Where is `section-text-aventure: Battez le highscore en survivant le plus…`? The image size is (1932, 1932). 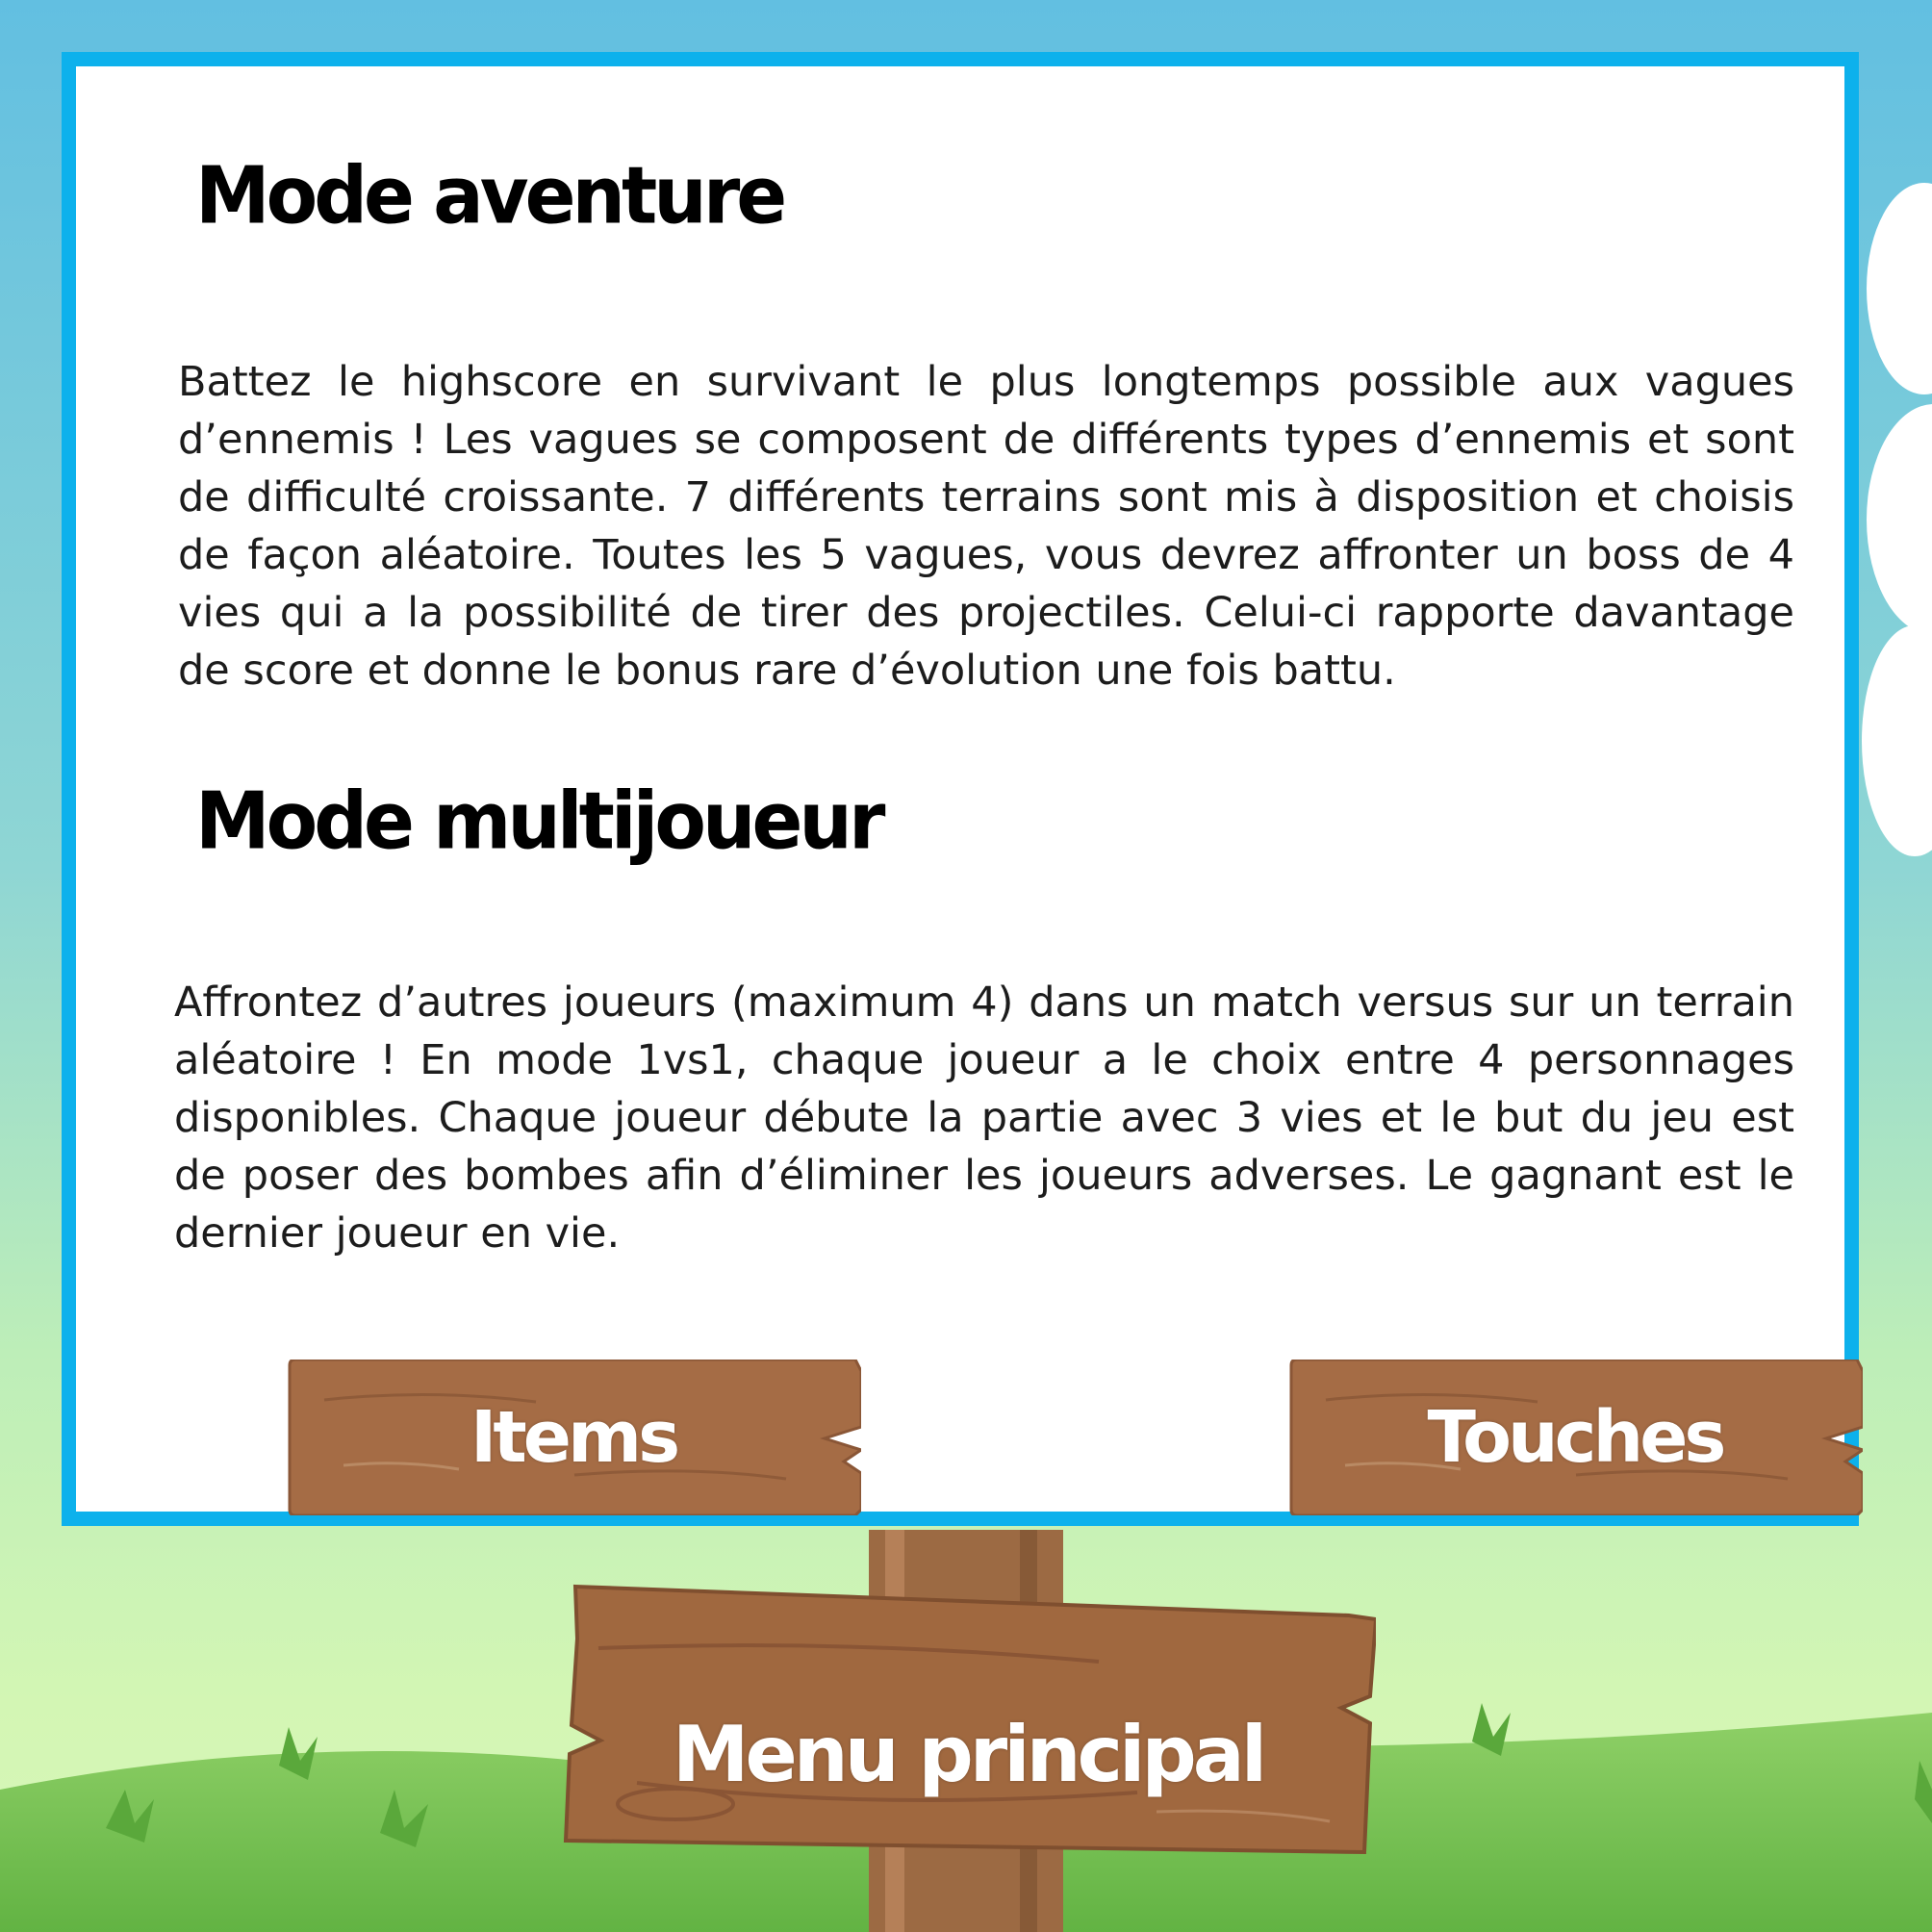
section-text-aventure: Battez le highscore en survivant le plus… is located at coordinates (986, 526).